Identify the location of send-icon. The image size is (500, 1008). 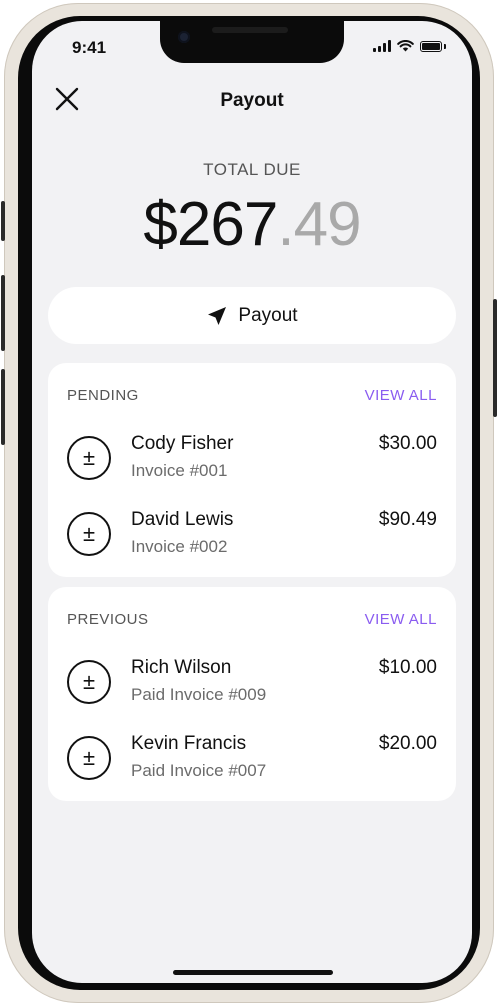
(217, 315).